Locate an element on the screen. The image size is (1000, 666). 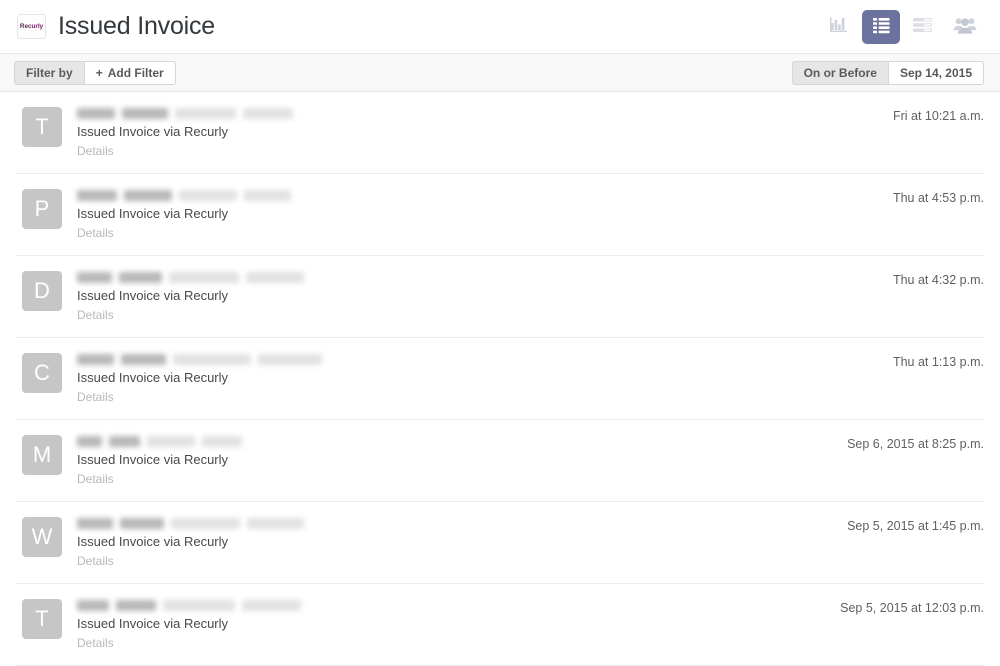
avatar: W is located at coordinates (42, 537).